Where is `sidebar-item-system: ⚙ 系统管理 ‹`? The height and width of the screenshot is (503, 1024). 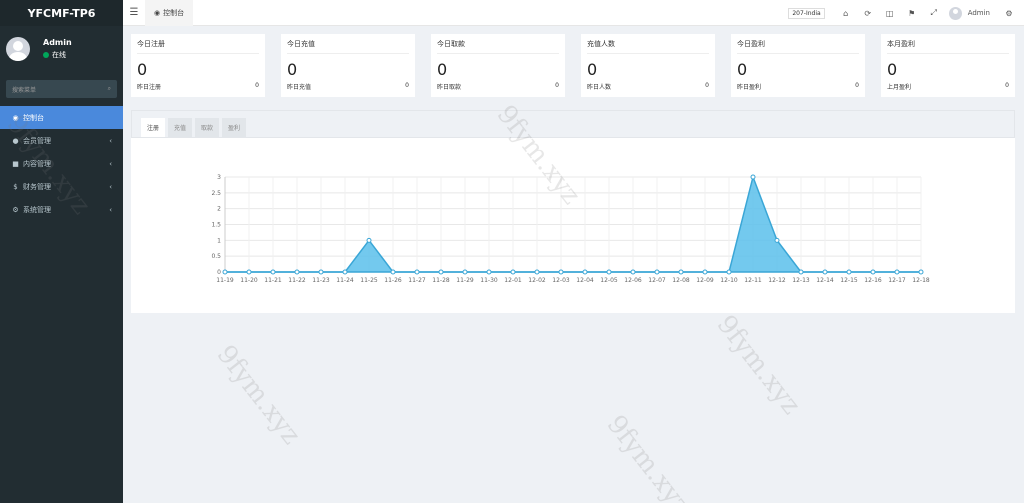 sidebar-item-system: ⚙ 系统管理 ‹ is located at coordinates (61, 209).